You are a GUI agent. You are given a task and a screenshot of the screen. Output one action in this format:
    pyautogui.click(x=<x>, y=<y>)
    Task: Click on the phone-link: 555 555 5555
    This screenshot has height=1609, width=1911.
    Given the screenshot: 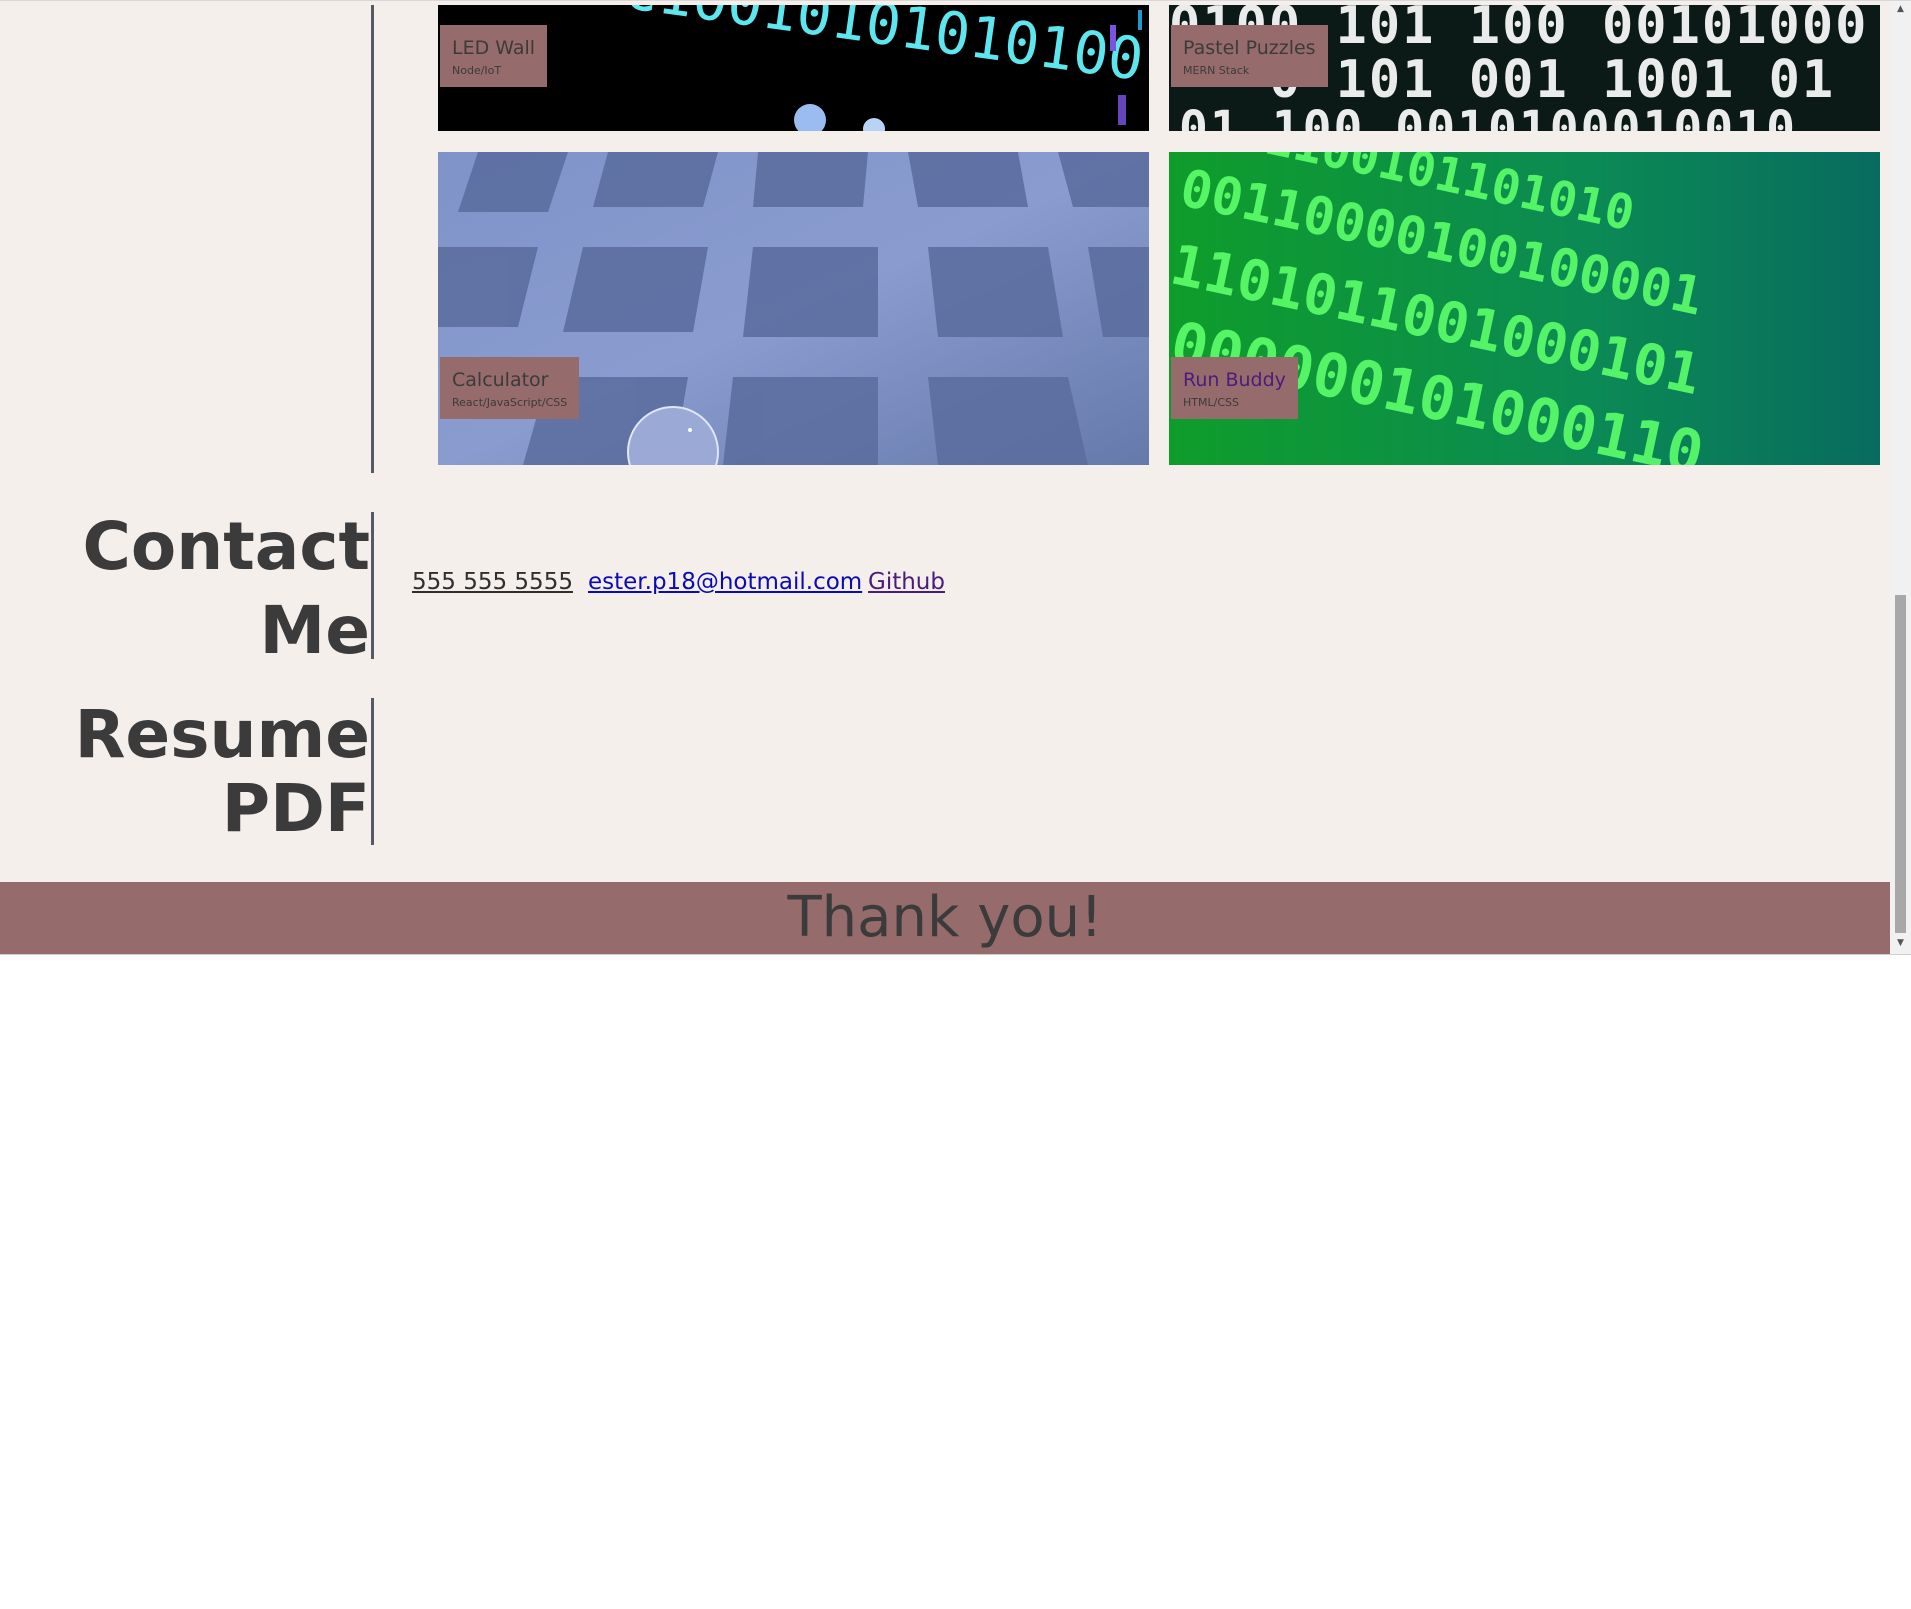 What is the action you would take?
    pyautogui.click(x=492, y=582)
    